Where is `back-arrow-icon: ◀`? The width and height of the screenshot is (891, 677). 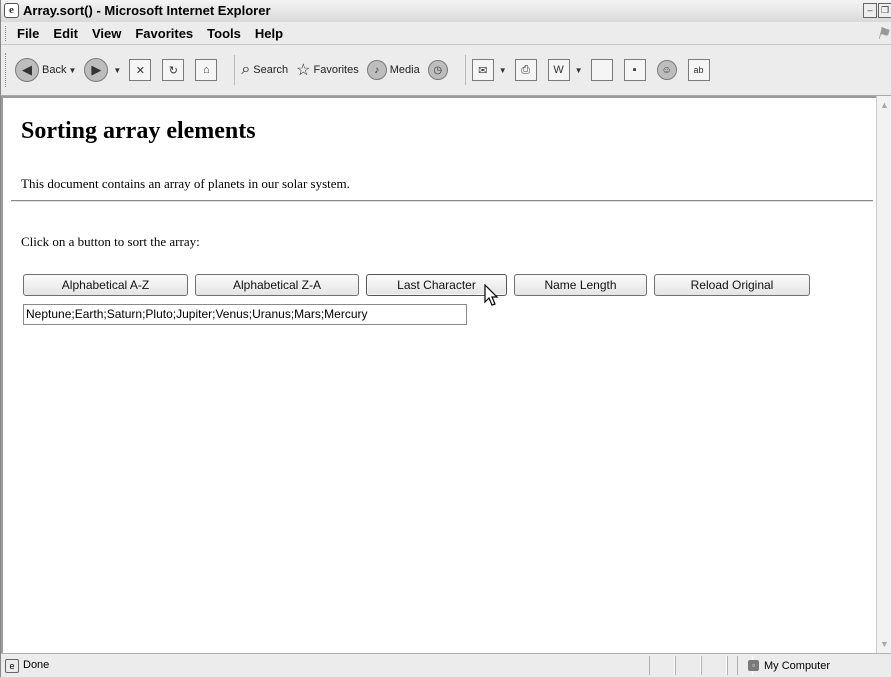 back-arrow-icon: ◀ is located at coordinates (27, 70).